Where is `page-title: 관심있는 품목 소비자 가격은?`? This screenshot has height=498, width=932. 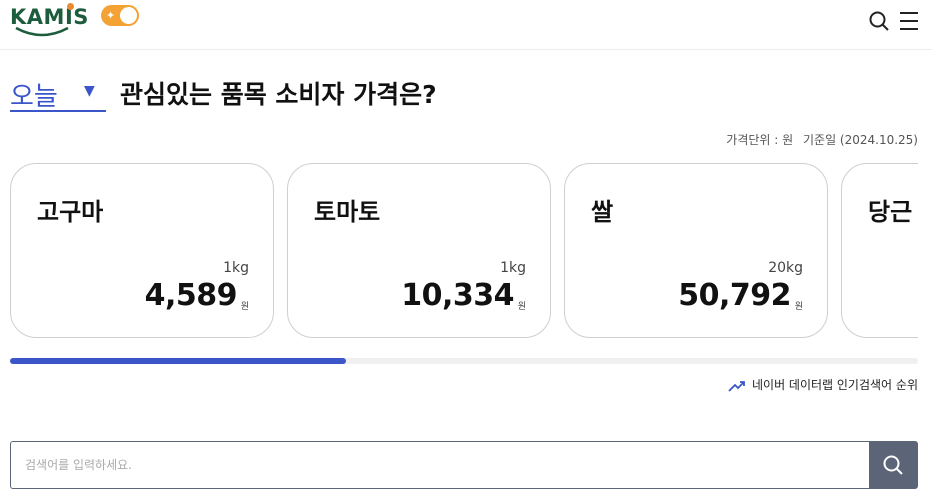
page-title: 관심있는 품목 소비자 가격은? is located at coordinates (278, 94).